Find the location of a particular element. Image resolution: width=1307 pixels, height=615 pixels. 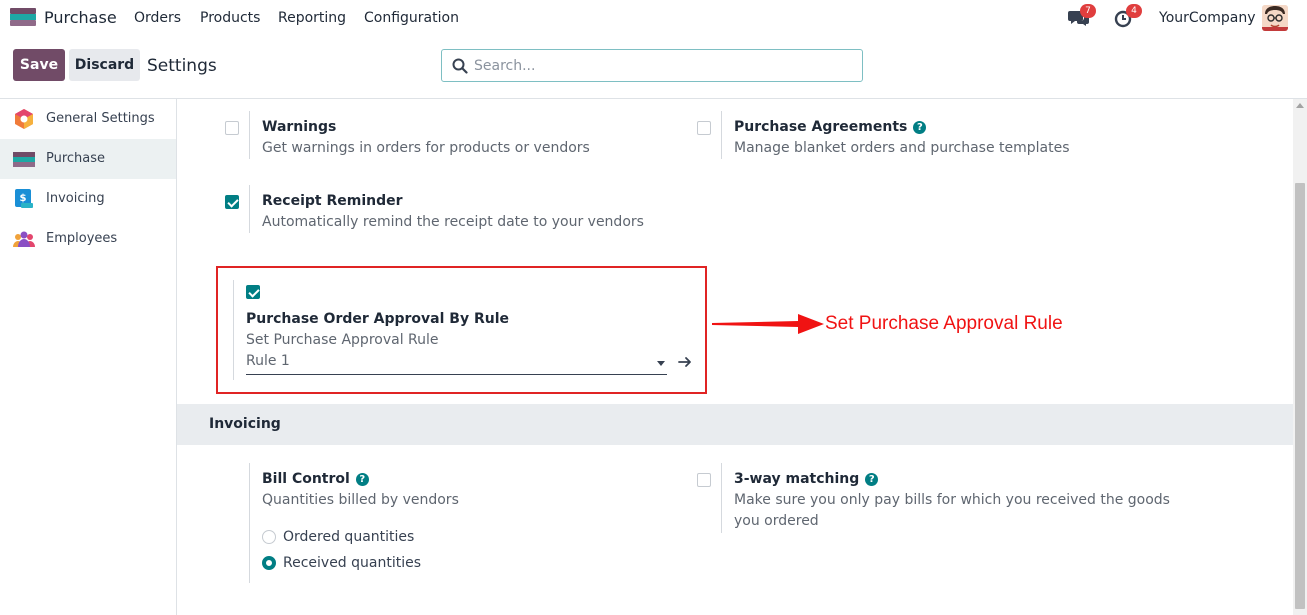

messages-badge: 7 is located at coordinates (1088, 11).